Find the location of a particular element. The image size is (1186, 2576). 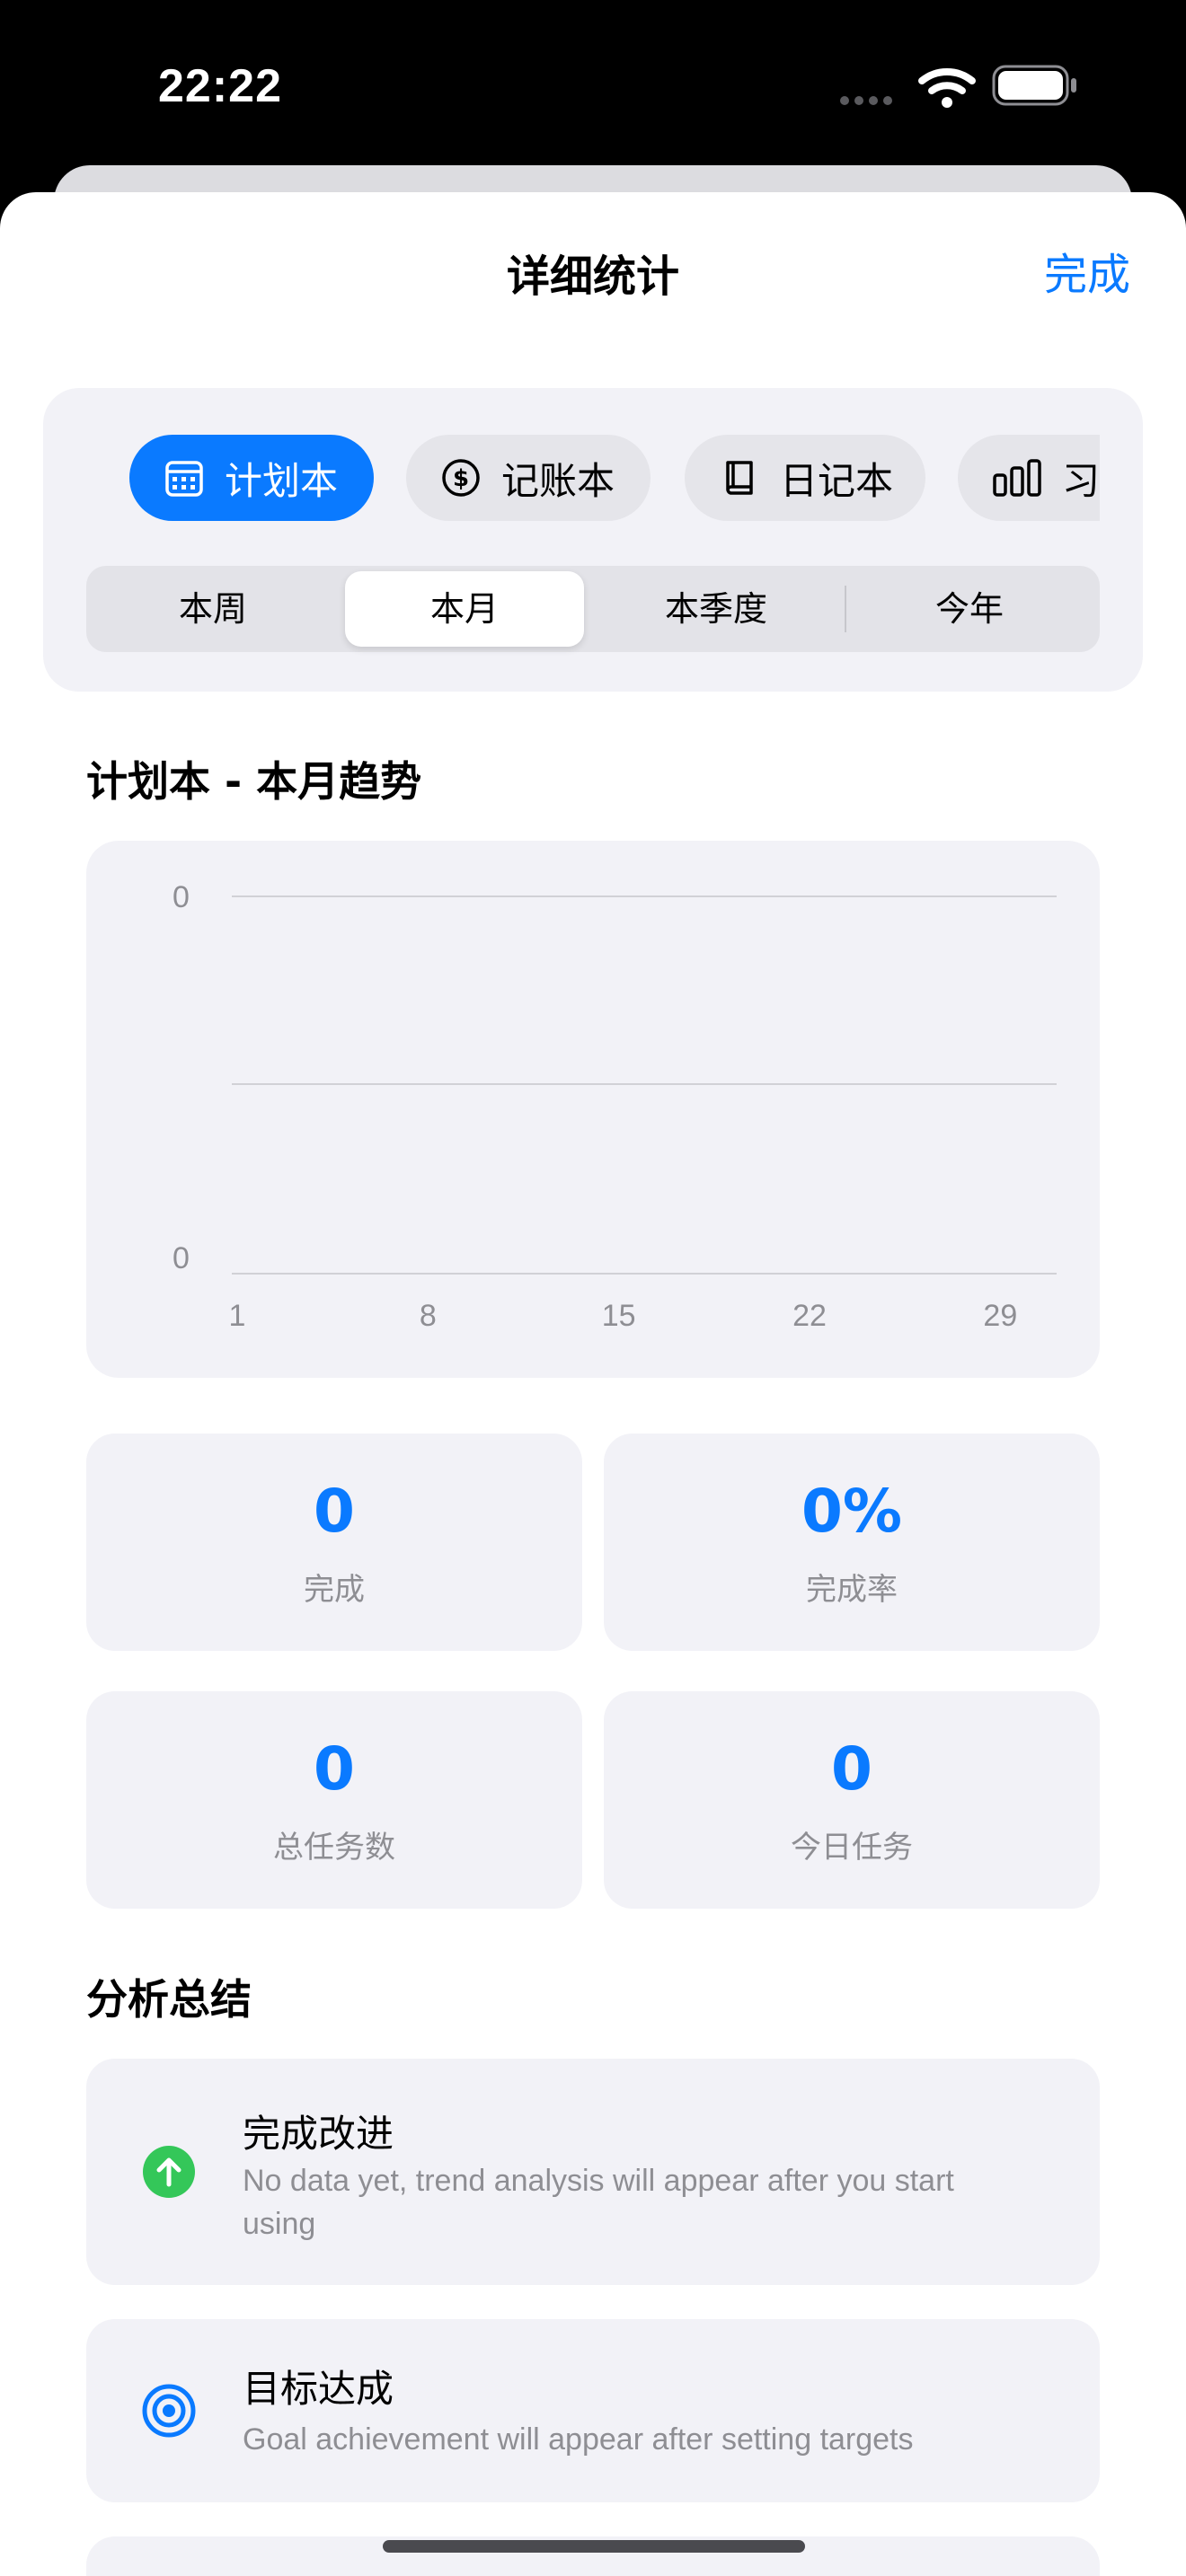

stat-today-tasks: 0 今日任务 is located at coordinates (852, 1800).